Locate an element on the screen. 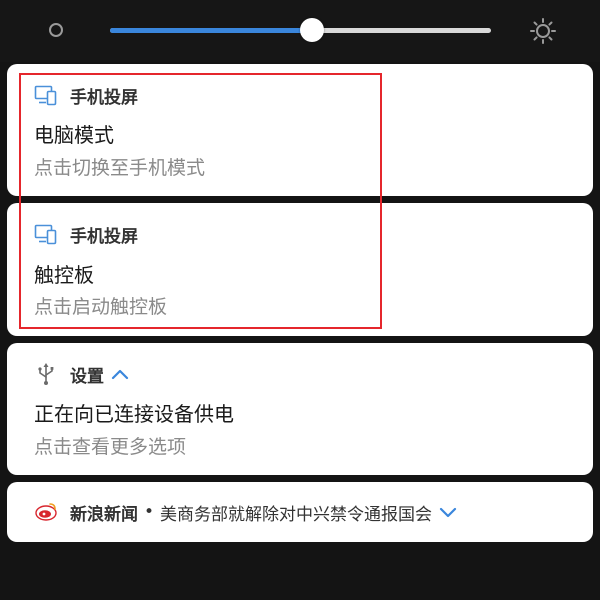  brightness-control is located at coordinates (300, 31).